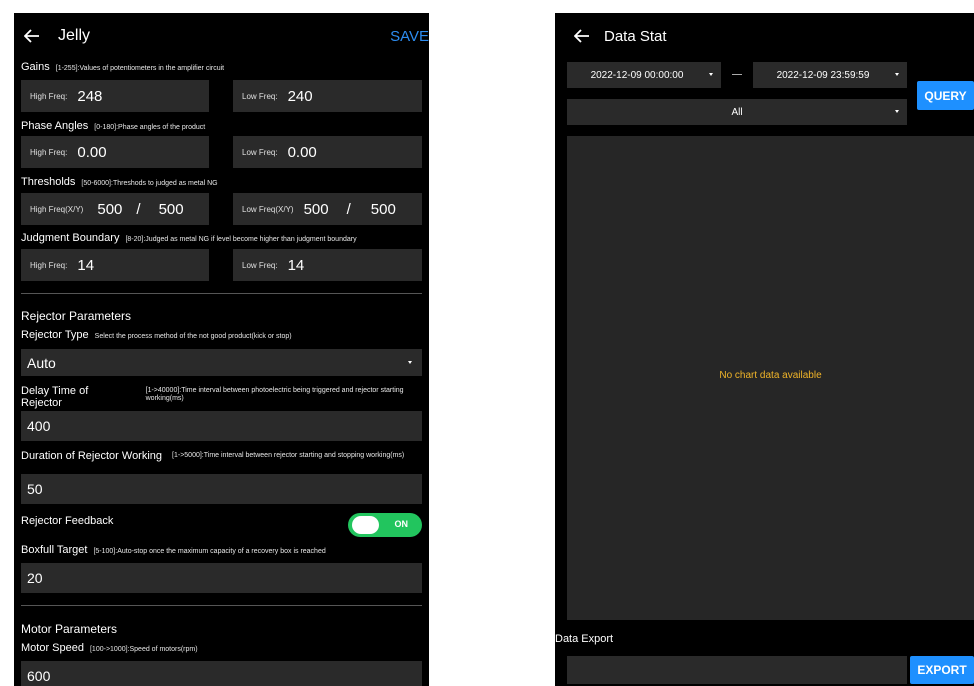 The height and width of the screenshot is (686, 974). I want to click on phase-low-label: Low Freq:, so click(260, 152).